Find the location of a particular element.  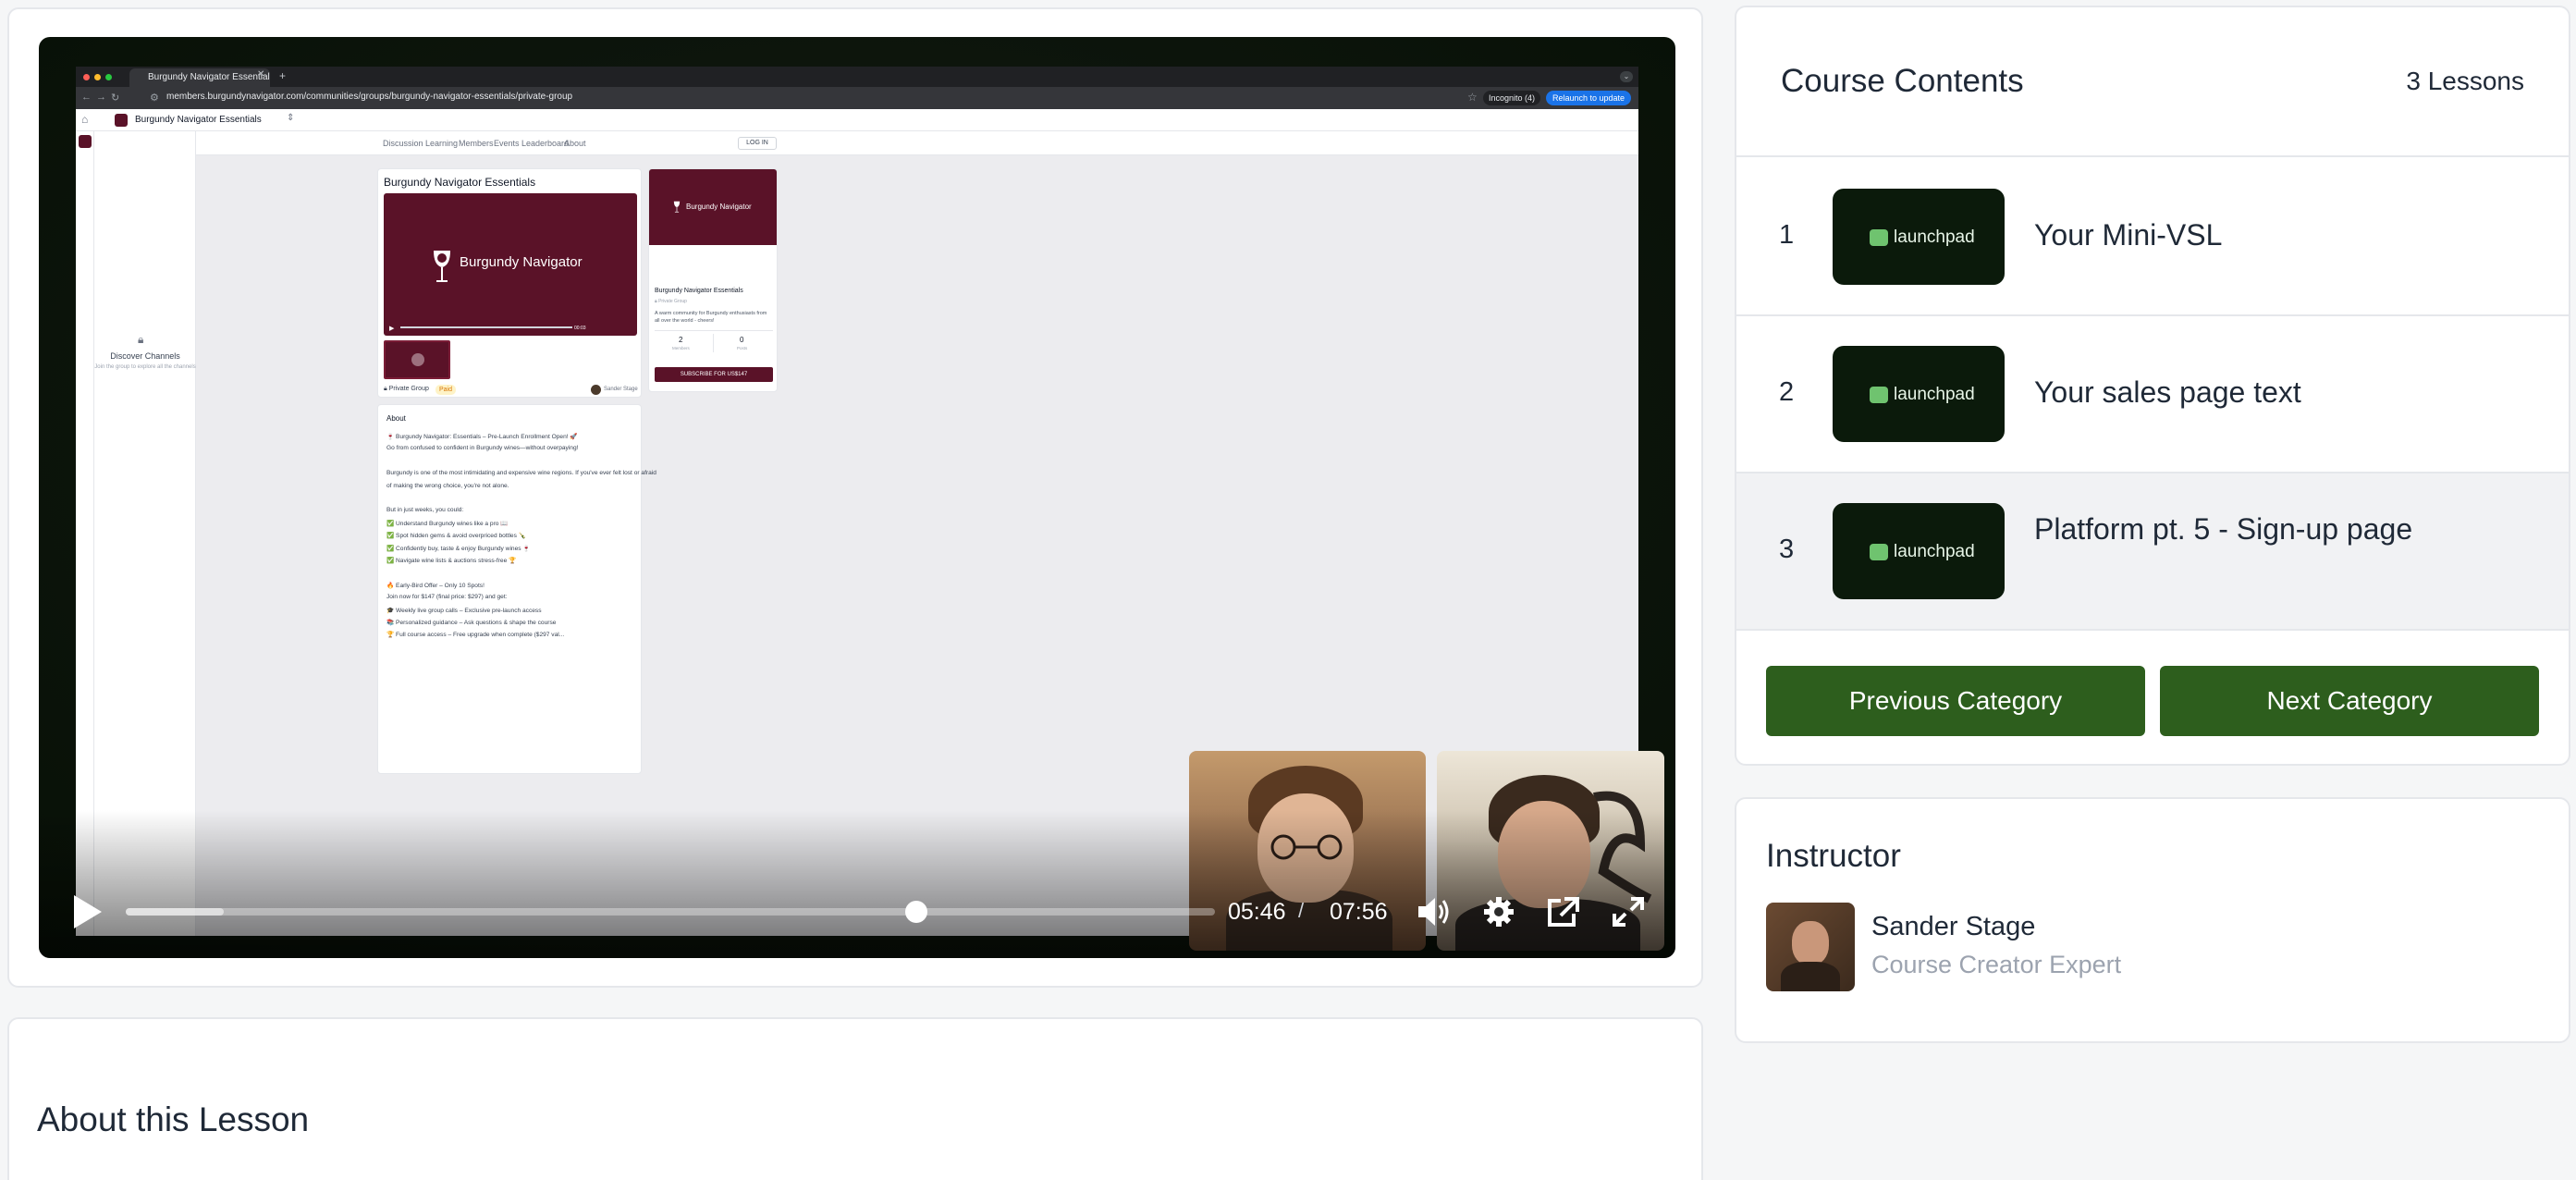

members-label: Members is located at coordinates (681, 348).